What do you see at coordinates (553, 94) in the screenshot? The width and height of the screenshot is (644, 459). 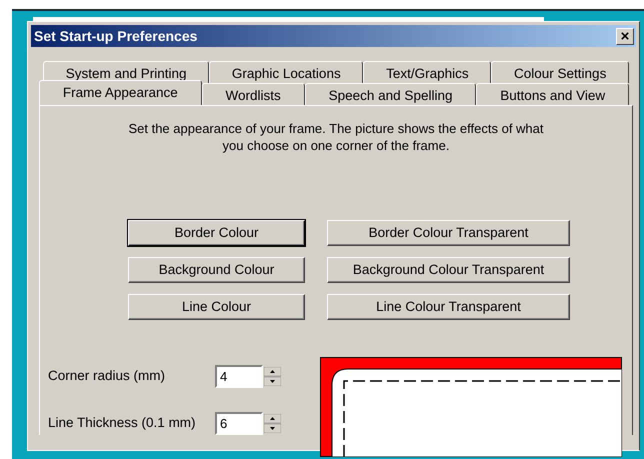 I see `tab: Buttons and View` at bounding box center [553, 94].